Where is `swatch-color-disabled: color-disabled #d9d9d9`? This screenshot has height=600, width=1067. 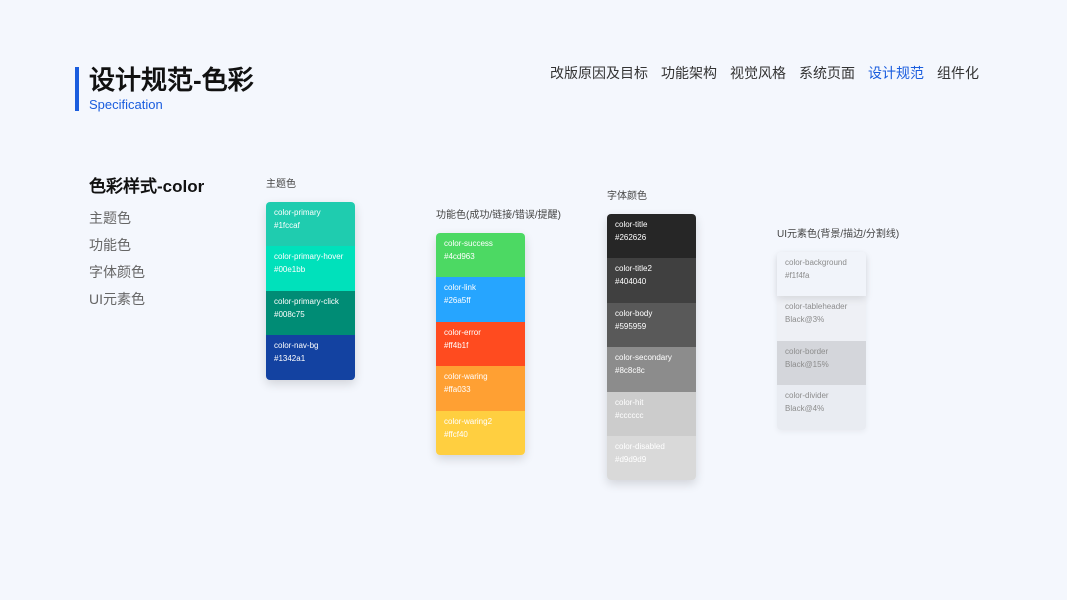 swatch-color-disabled: color-disabled #d9d9d9 is located at coordinates (651, 458).